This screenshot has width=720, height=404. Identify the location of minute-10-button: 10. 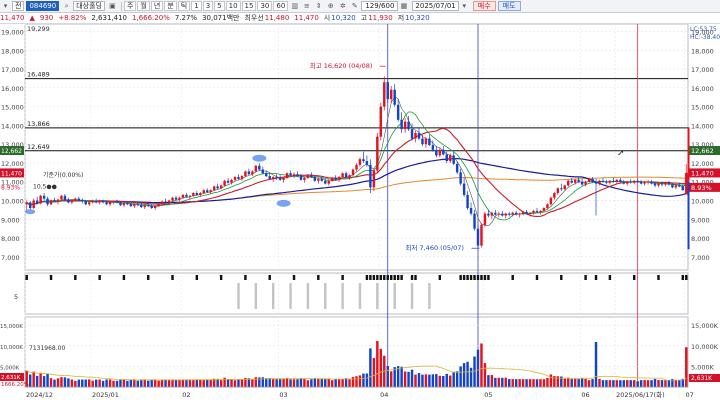
(233, 6).